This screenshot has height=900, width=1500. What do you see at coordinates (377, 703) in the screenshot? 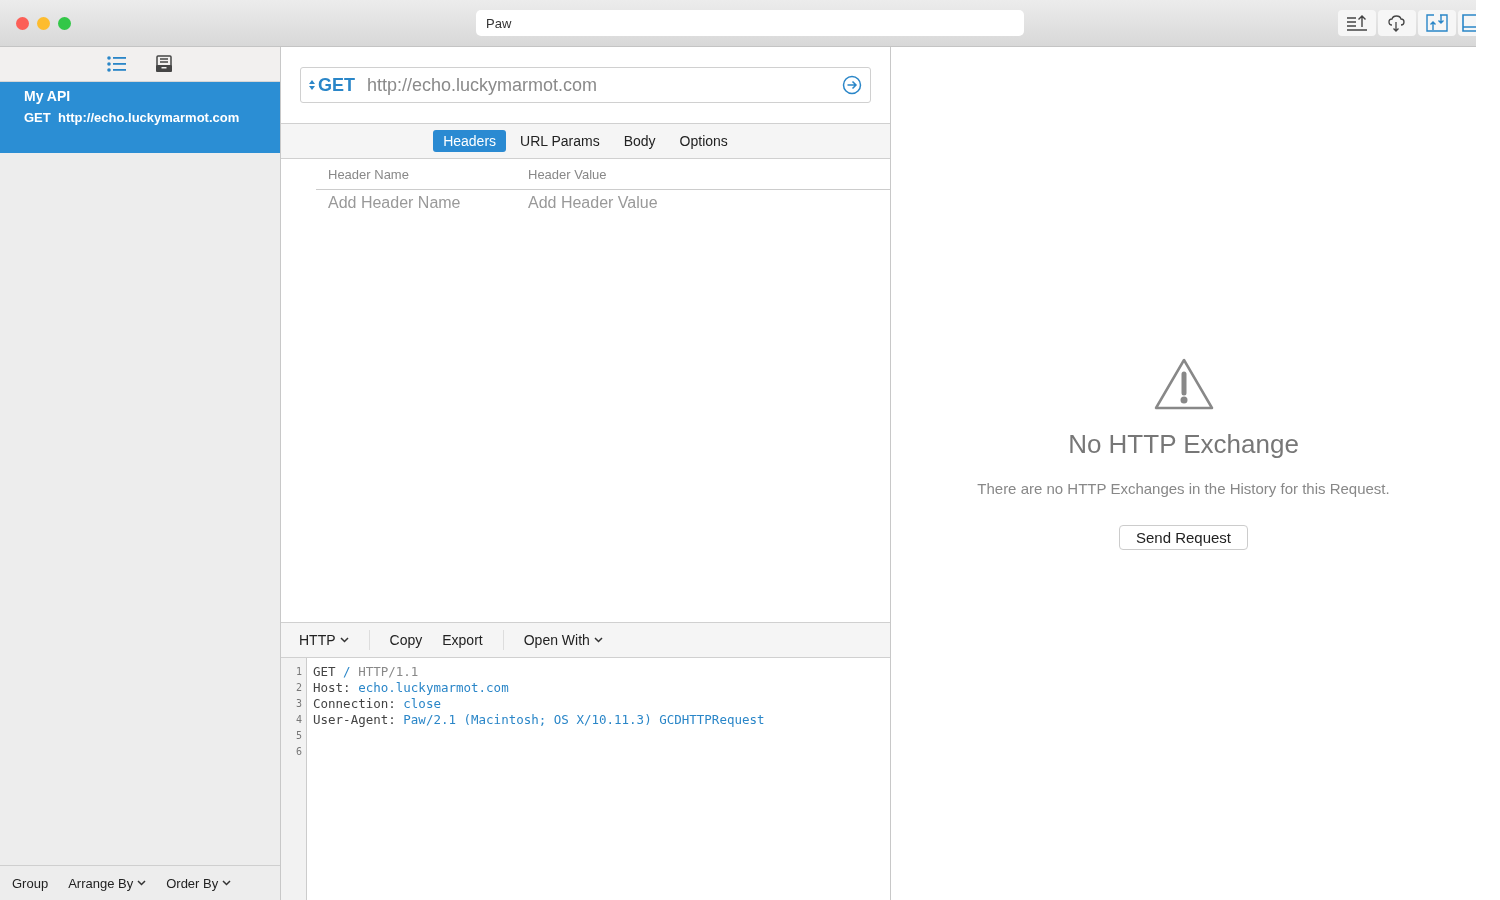
I see `code-line: Connection: close` at bounding box center [377, 703].